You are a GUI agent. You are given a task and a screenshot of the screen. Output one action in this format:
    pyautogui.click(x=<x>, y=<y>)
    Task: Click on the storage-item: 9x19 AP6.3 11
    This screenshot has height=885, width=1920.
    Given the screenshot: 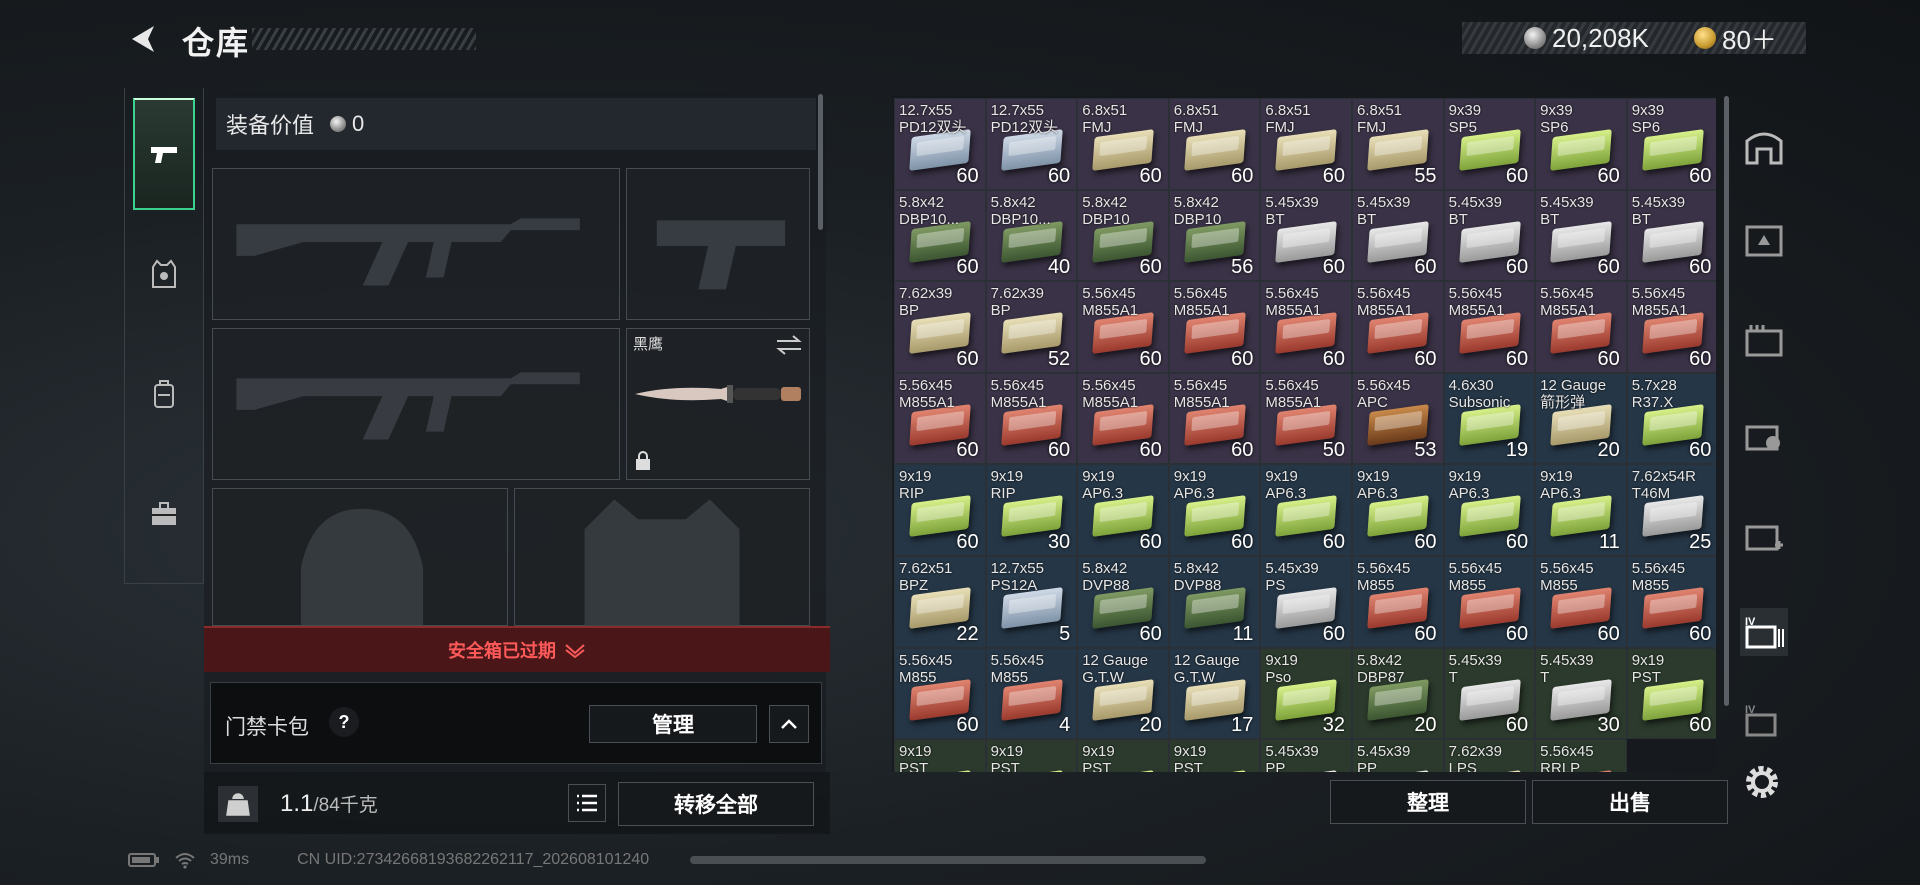 What is the action you would take?
    pyautogui.click(x=1581, y=510)
    